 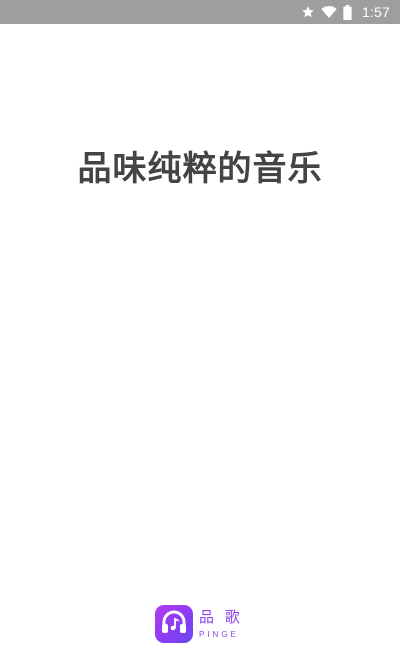 What do you see at coordinates (200, 169) in the screenshot?
I see `splash-slogan: 品味纯粹的音乐` at bounding box center [200, 169].